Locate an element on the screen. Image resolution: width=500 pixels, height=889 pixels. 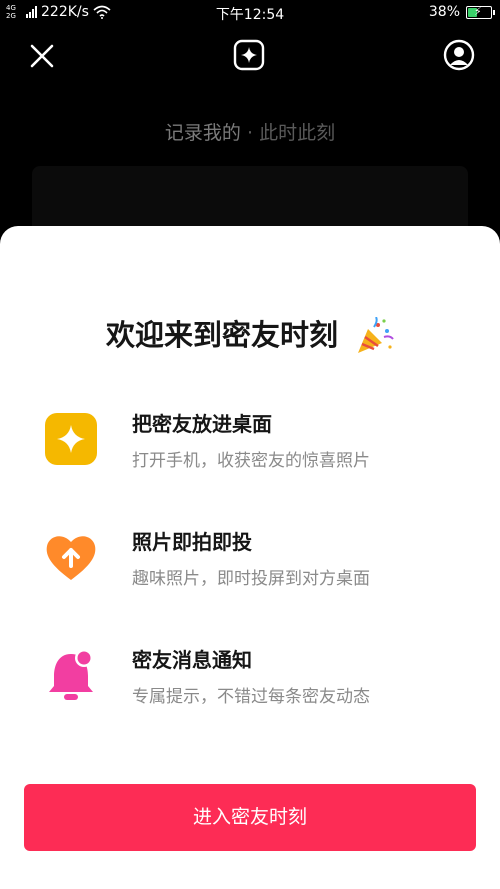
status-bar: 4G 2G 222K/s 下午12:54 38% ⚡ is located at coordinates (250, 14).